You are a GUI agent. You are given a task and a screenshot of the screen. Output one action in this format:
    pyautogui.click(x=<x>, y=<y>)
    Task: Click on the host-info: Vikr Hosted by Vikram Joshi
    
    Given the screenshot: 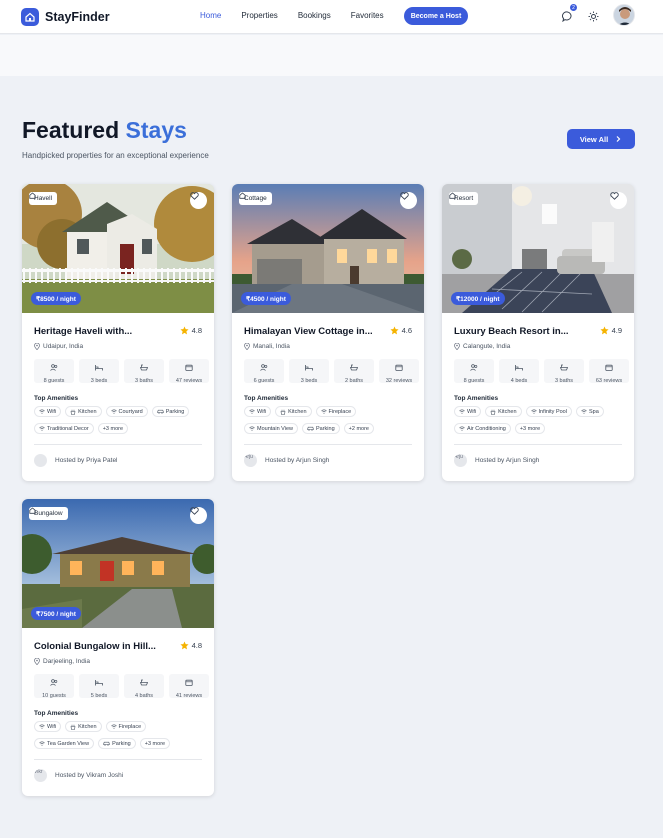 What is the action you would take?
    pyautogui.click(x=78, y=775)
    